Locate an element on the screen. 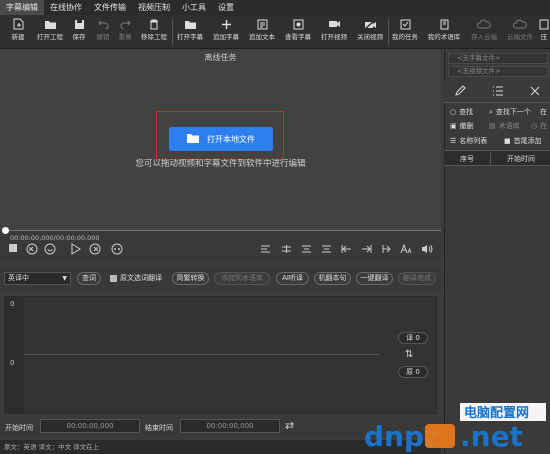 This screenshot has width=550, height=454. source-word-checkbox-label: 原文选词翻译 is located at coordinates (141, 278).